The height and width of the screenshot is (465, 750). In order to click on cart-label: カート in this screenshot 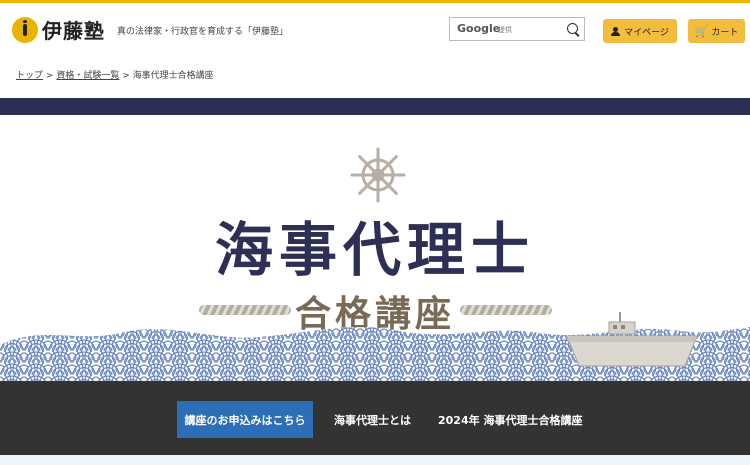, I will do `click(725, 32)`.